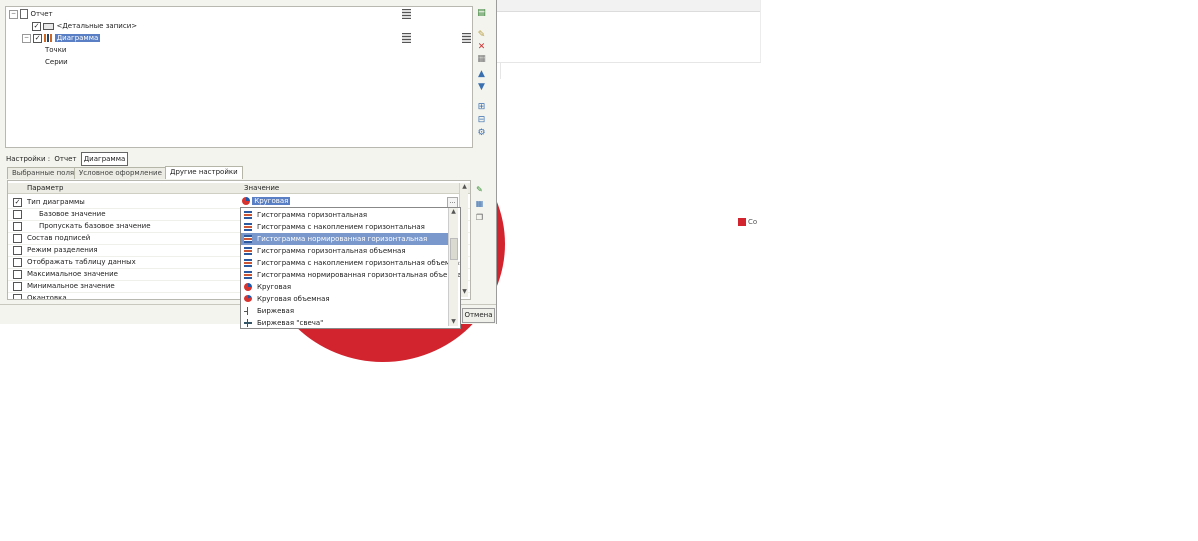  I want to click on hbar-stacked-3d-icon, so click(248, 263).